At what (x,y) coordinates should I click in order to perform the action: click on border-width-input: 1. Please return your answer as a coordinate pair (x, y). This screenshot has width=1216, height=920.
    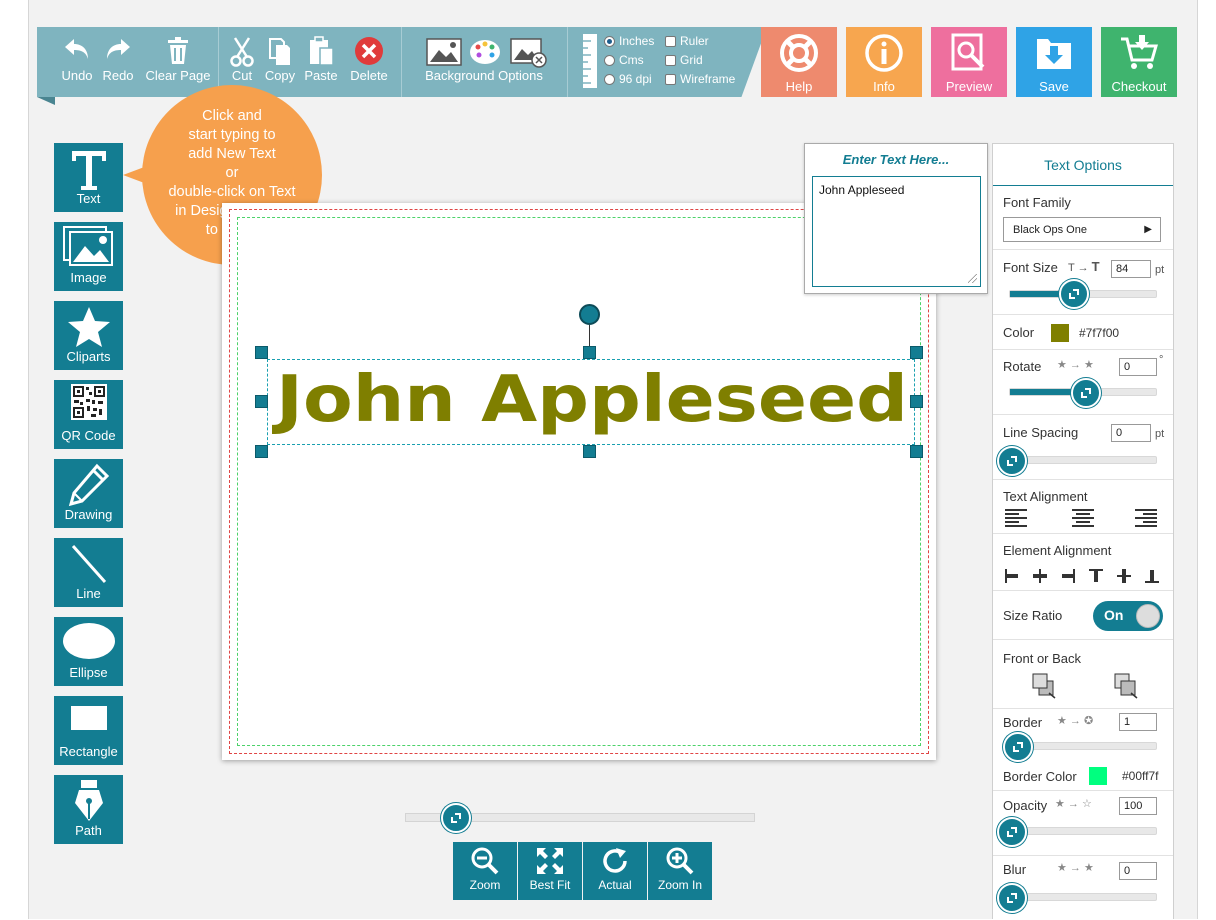
    Looking at the image, I should click on (1138, 722).